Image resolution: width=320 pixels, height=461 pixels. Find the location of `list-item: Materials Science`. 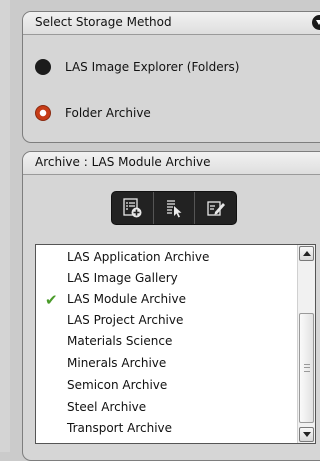

list-item: Materials Science is located at coordinates (151, 341).